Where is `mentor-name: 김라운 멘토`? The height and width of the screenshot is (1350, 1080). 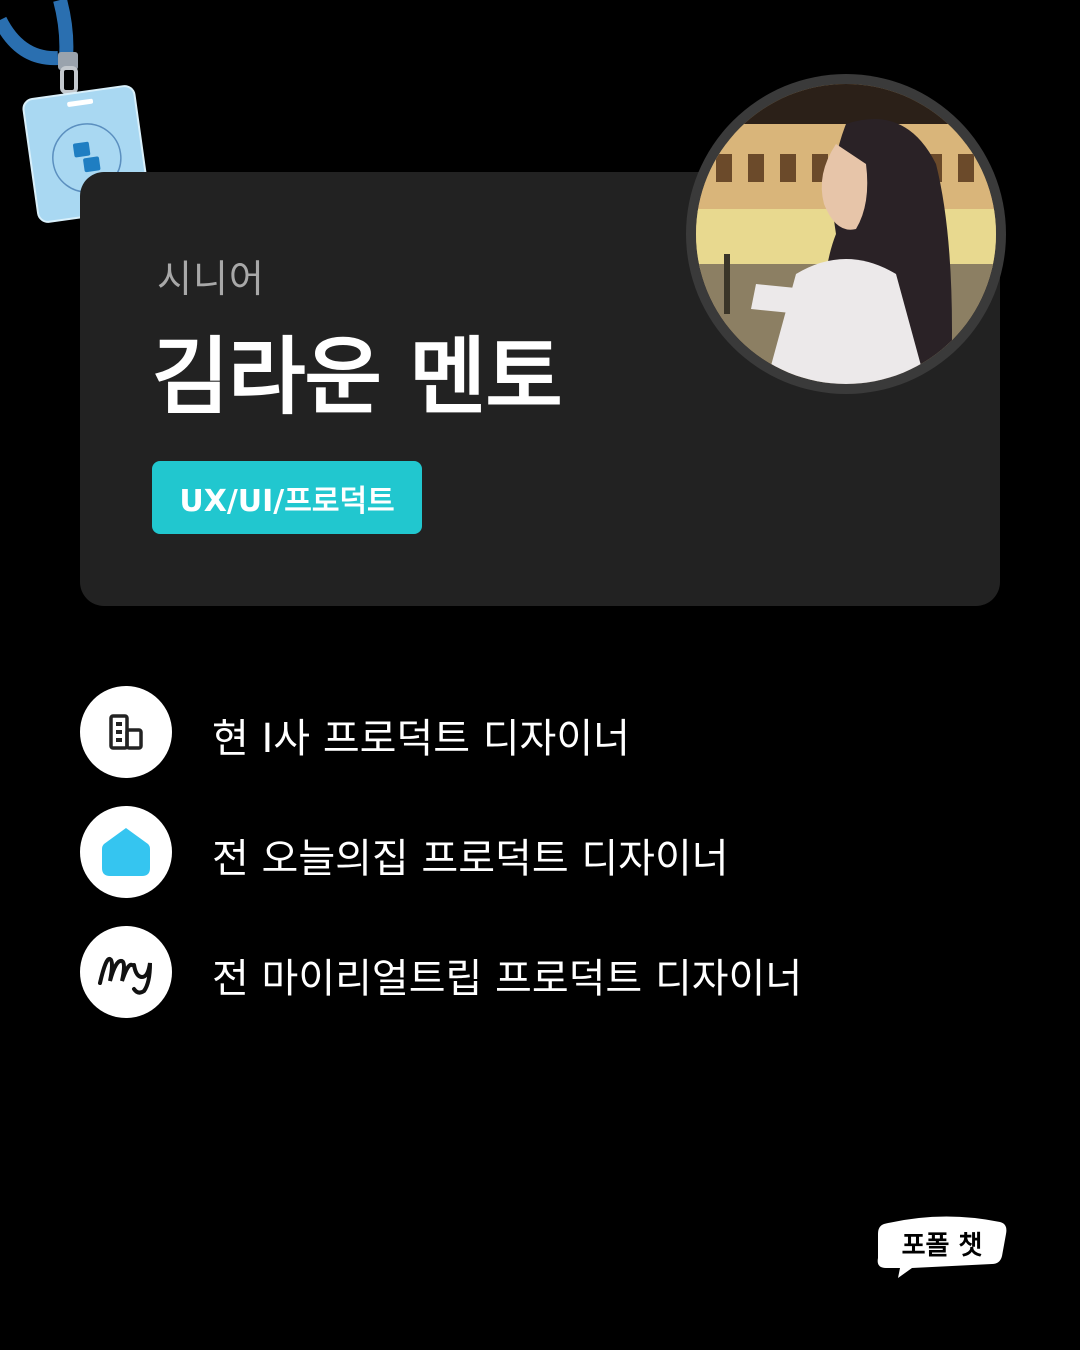
mentor-name: 김라운 멘토 is located at coordinates (357, 377).